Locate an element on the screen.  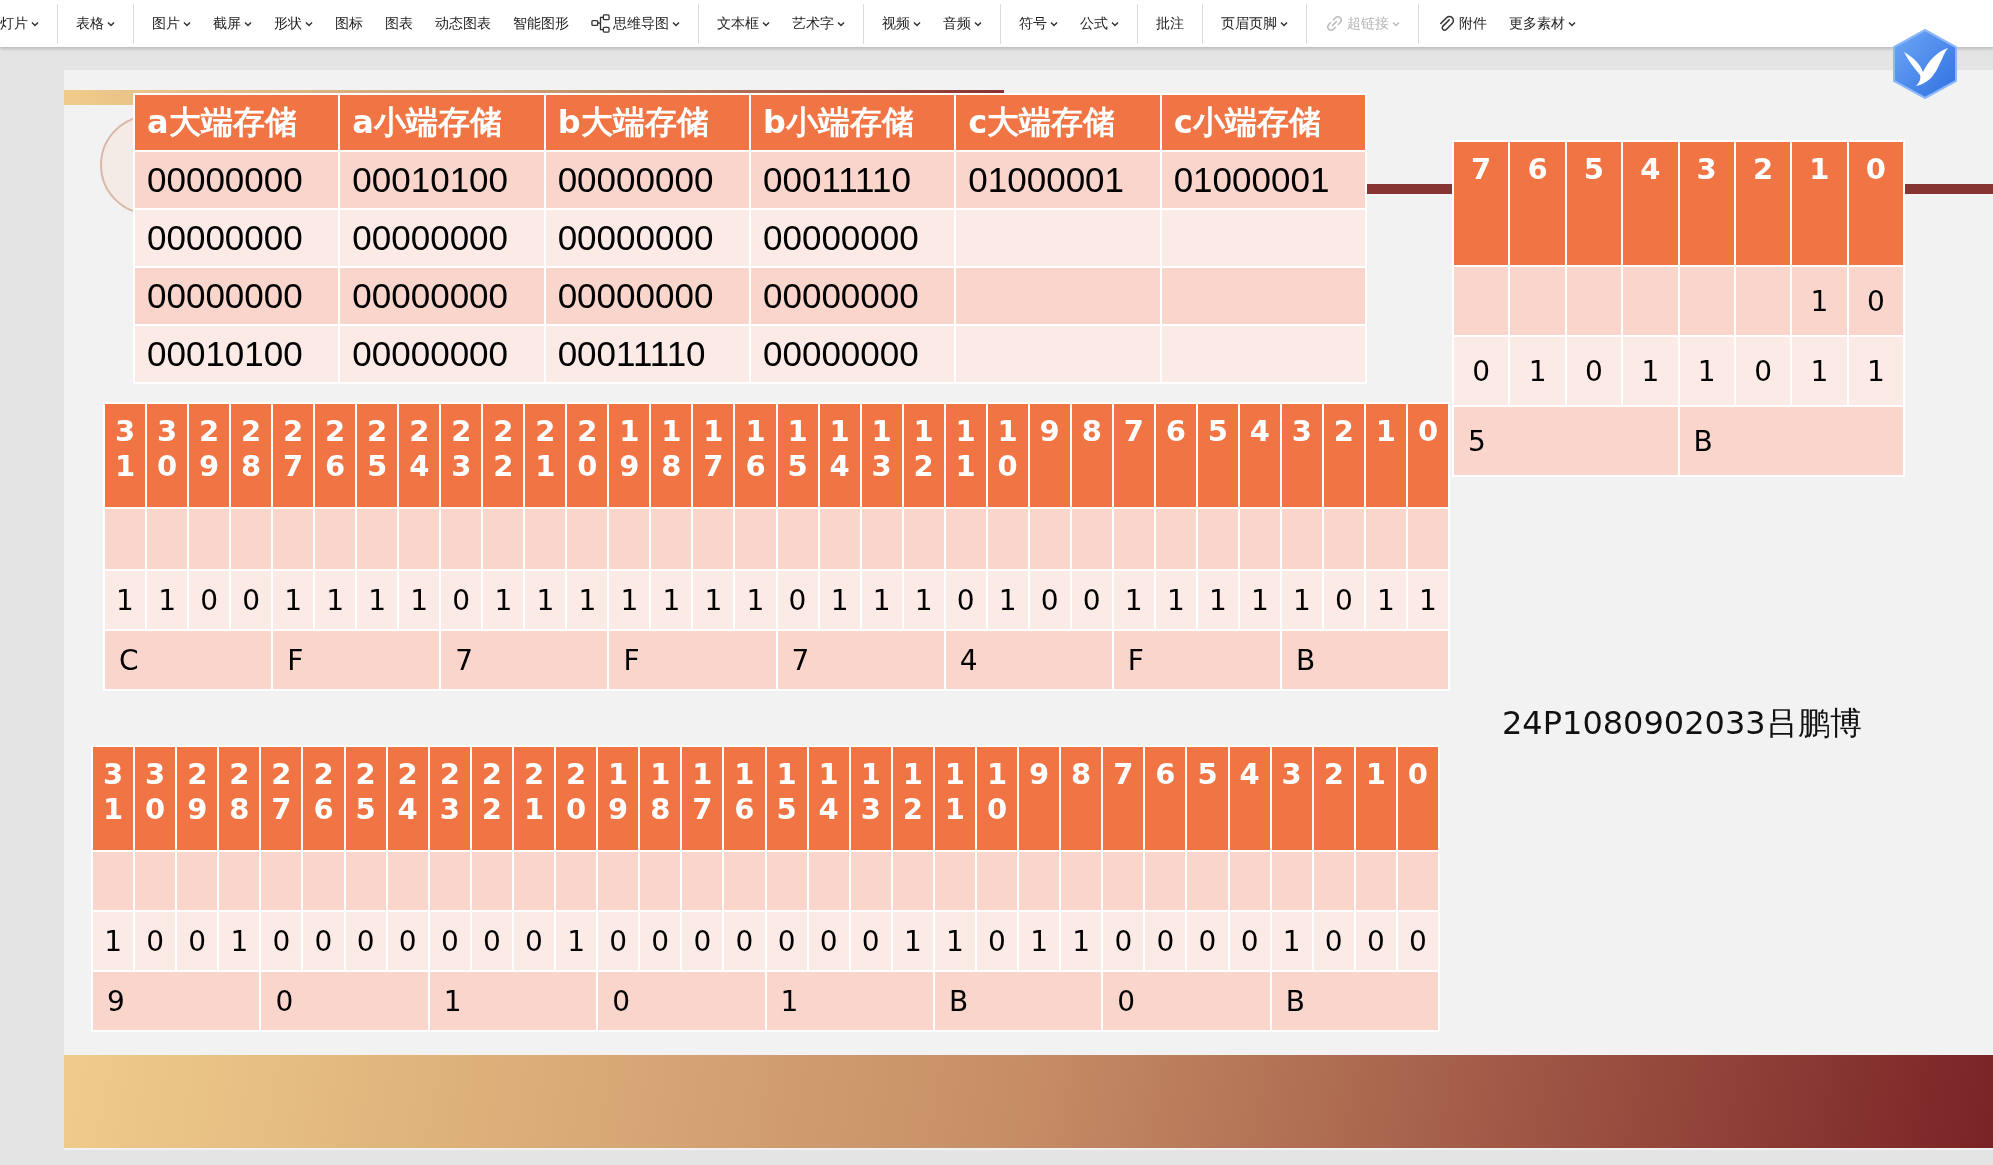
header-cell: 10 is located at coordinates (1007, 455).